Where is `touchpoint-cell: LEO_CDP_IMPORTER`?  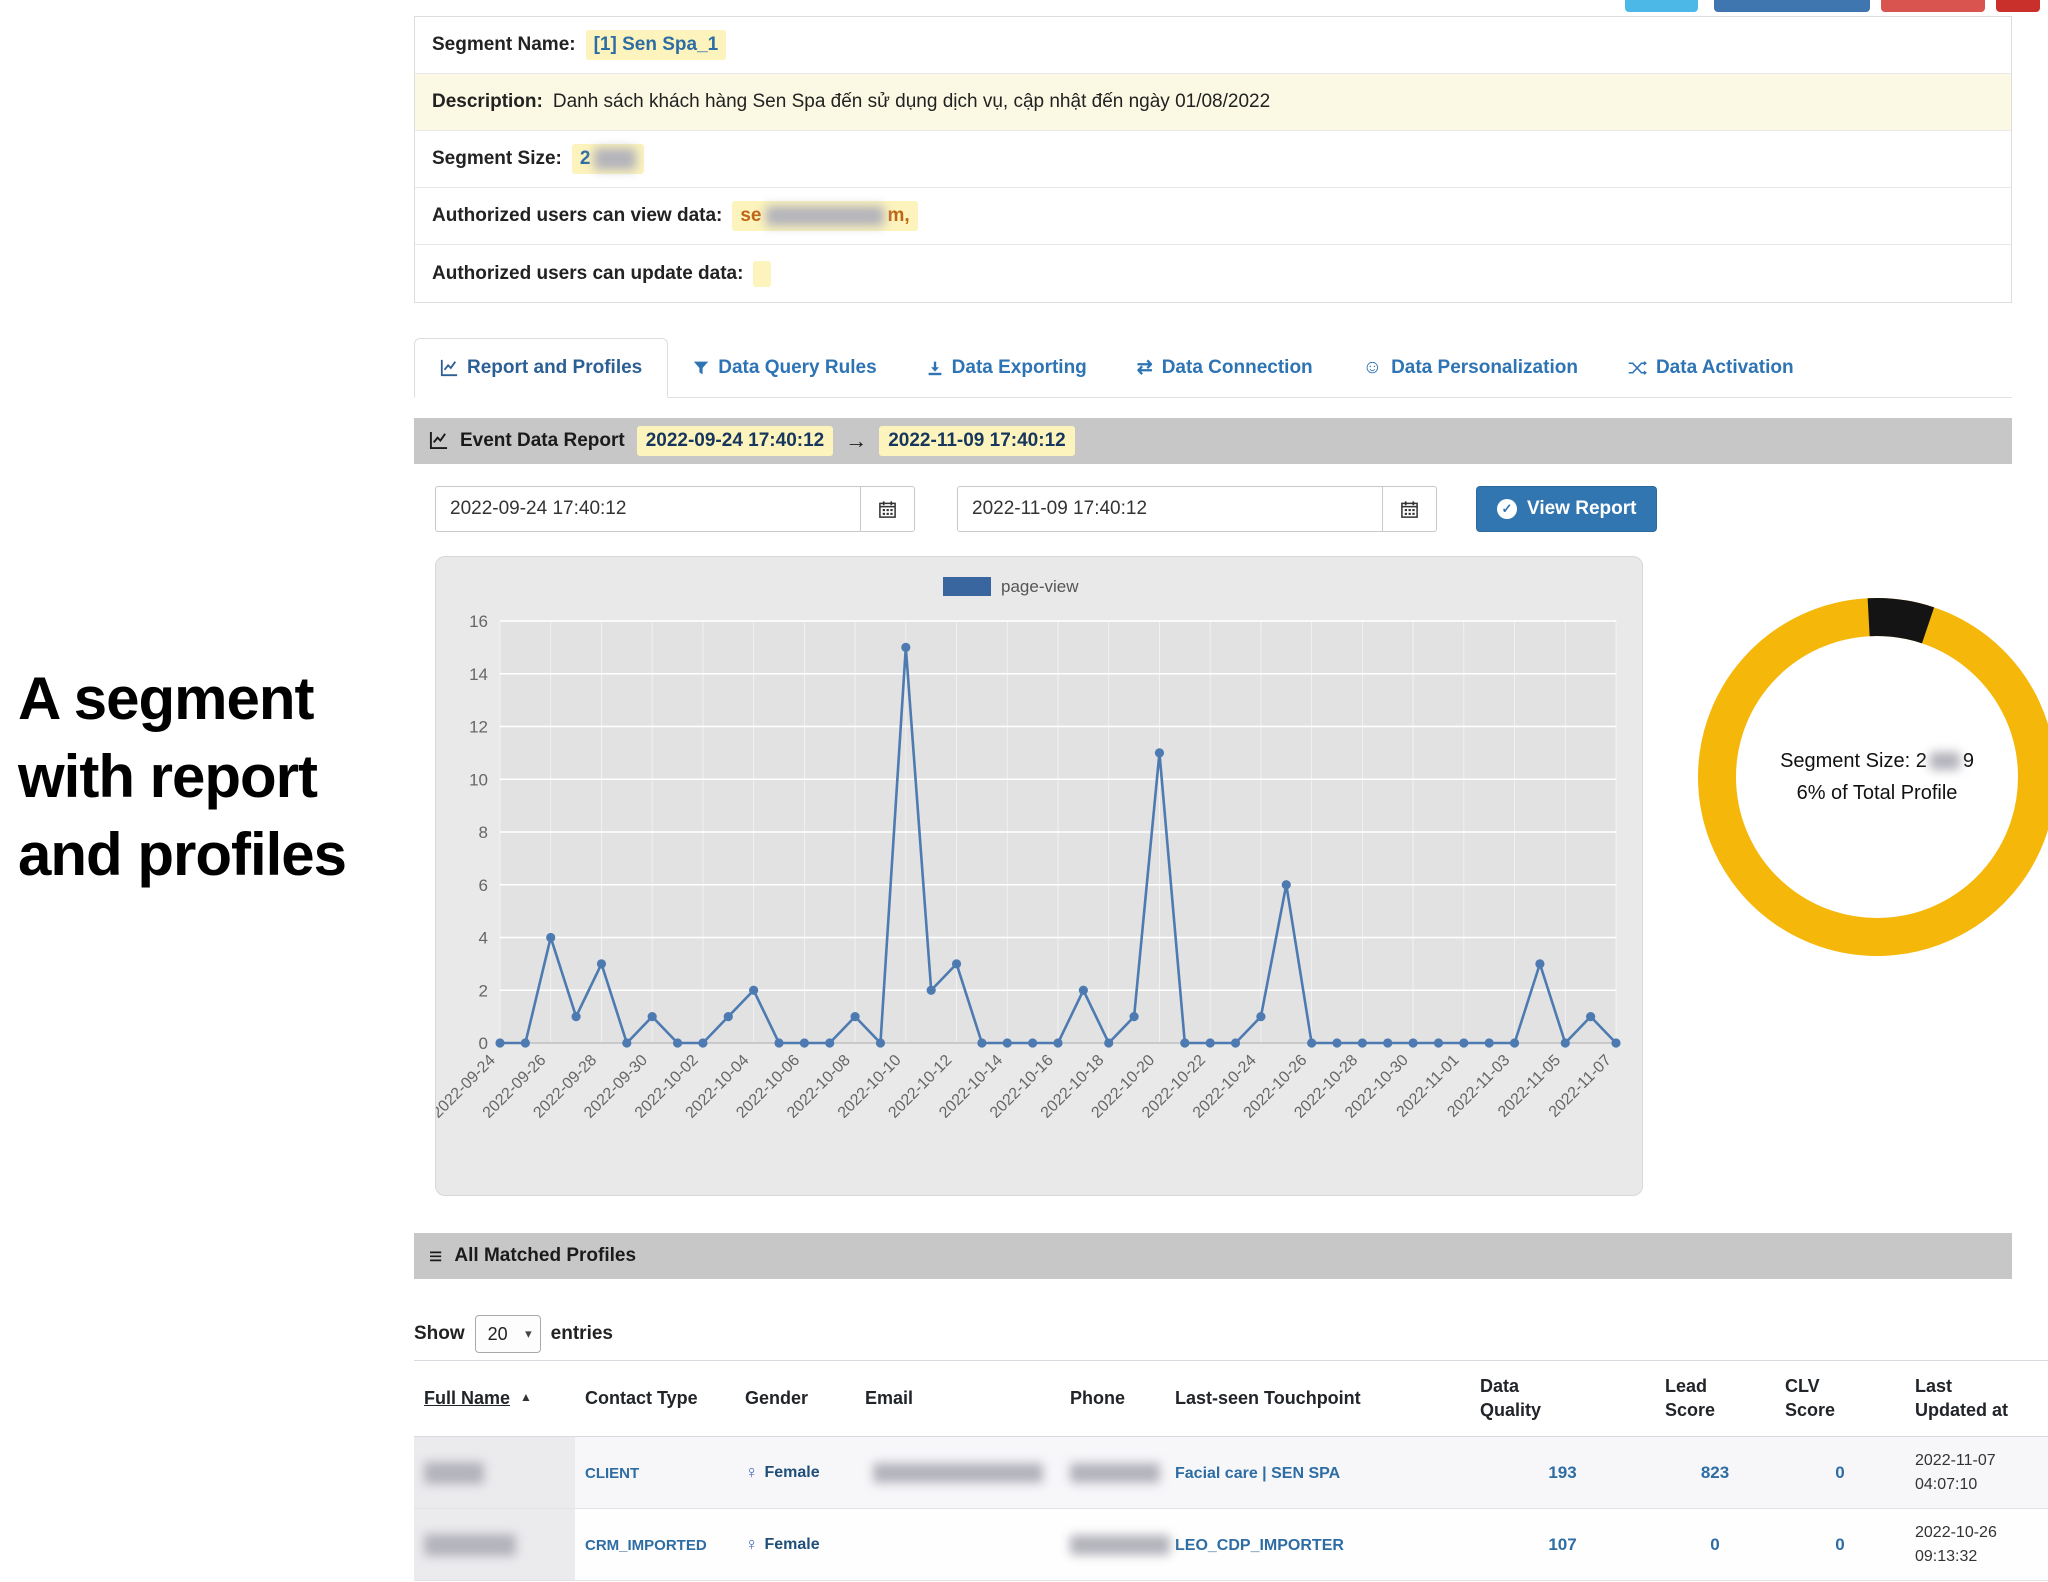 touchpoint-cell: LEO_CDP_IMPORTER is located at coordinates (1317, 1544).